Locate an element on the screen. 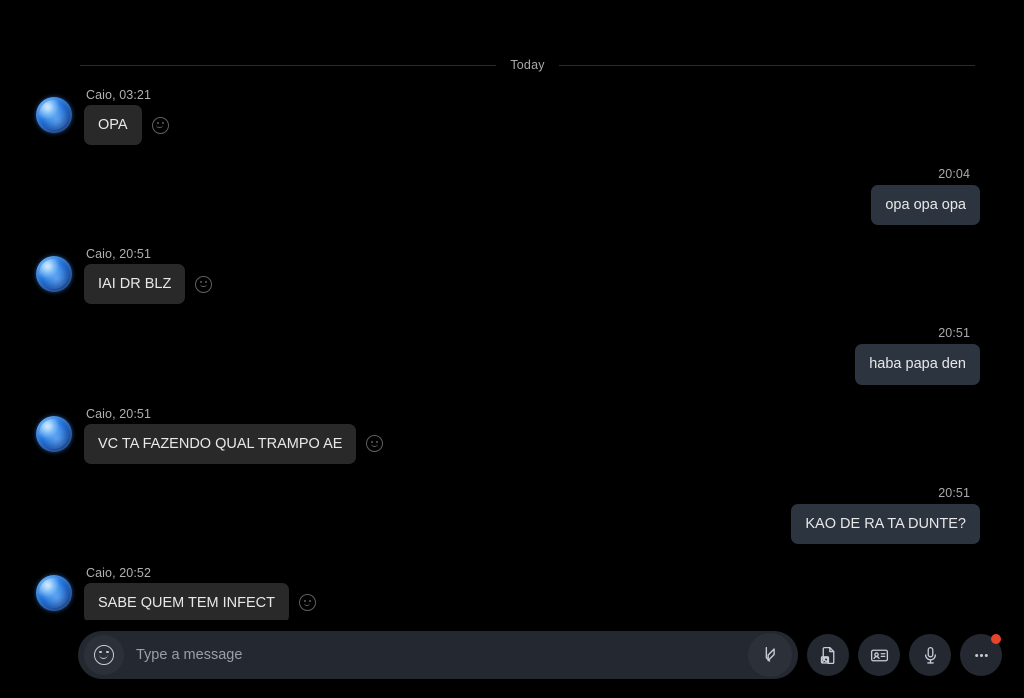  day-divider-rule-right is located at coordinates (767, 65).